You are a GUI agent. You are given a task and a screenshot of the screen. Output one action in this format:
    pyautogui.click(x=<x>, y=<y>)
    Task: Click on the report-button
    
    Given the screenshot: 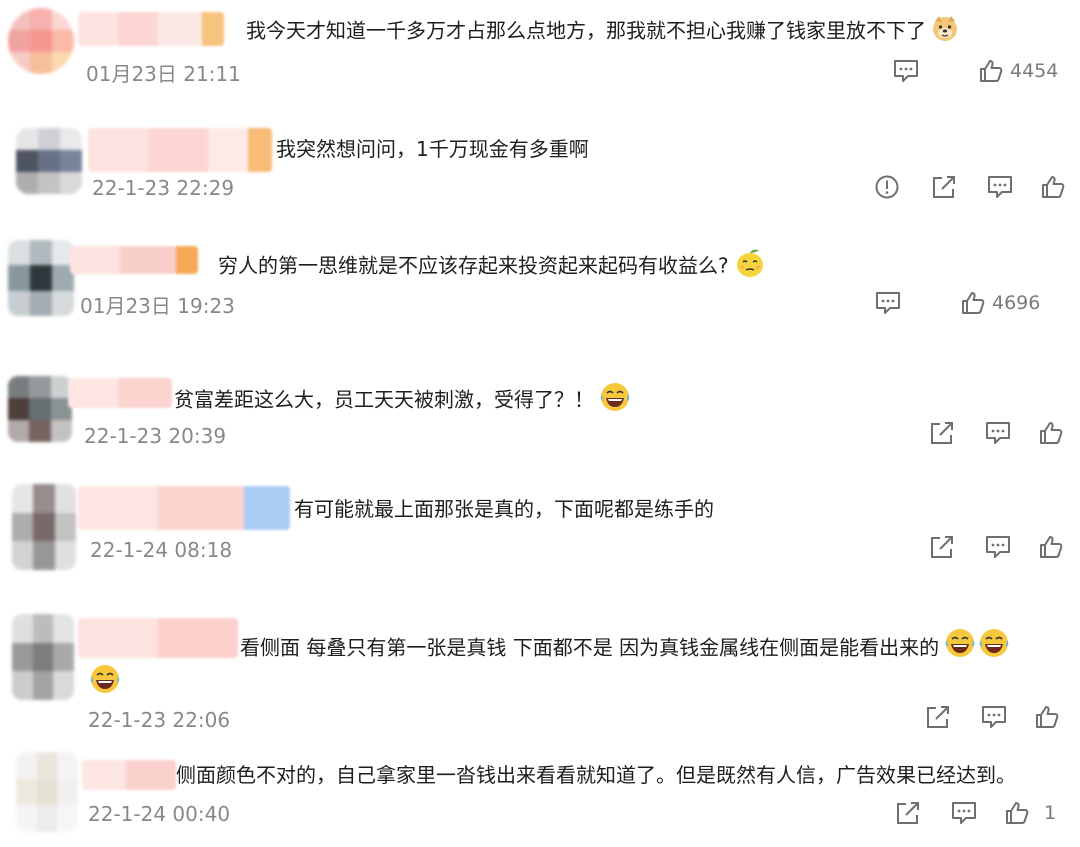 What is the action you would take?
    pyautogui.click(x=887, y=187)
    